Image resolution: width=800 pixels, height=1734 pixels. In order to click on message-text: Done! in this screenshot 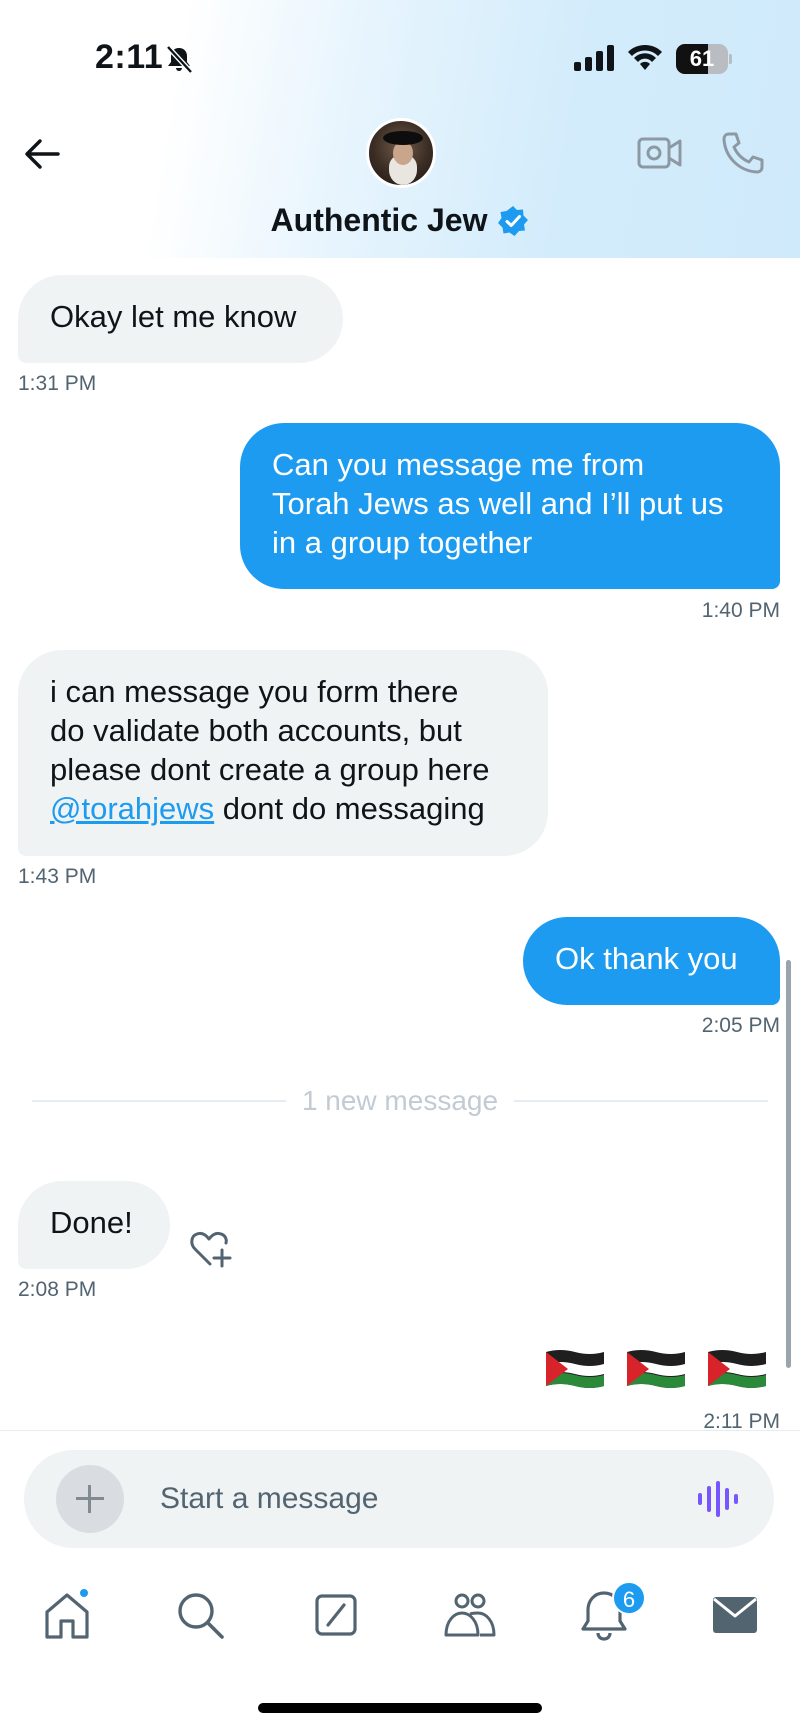, I will do `click(91, 1222)`.